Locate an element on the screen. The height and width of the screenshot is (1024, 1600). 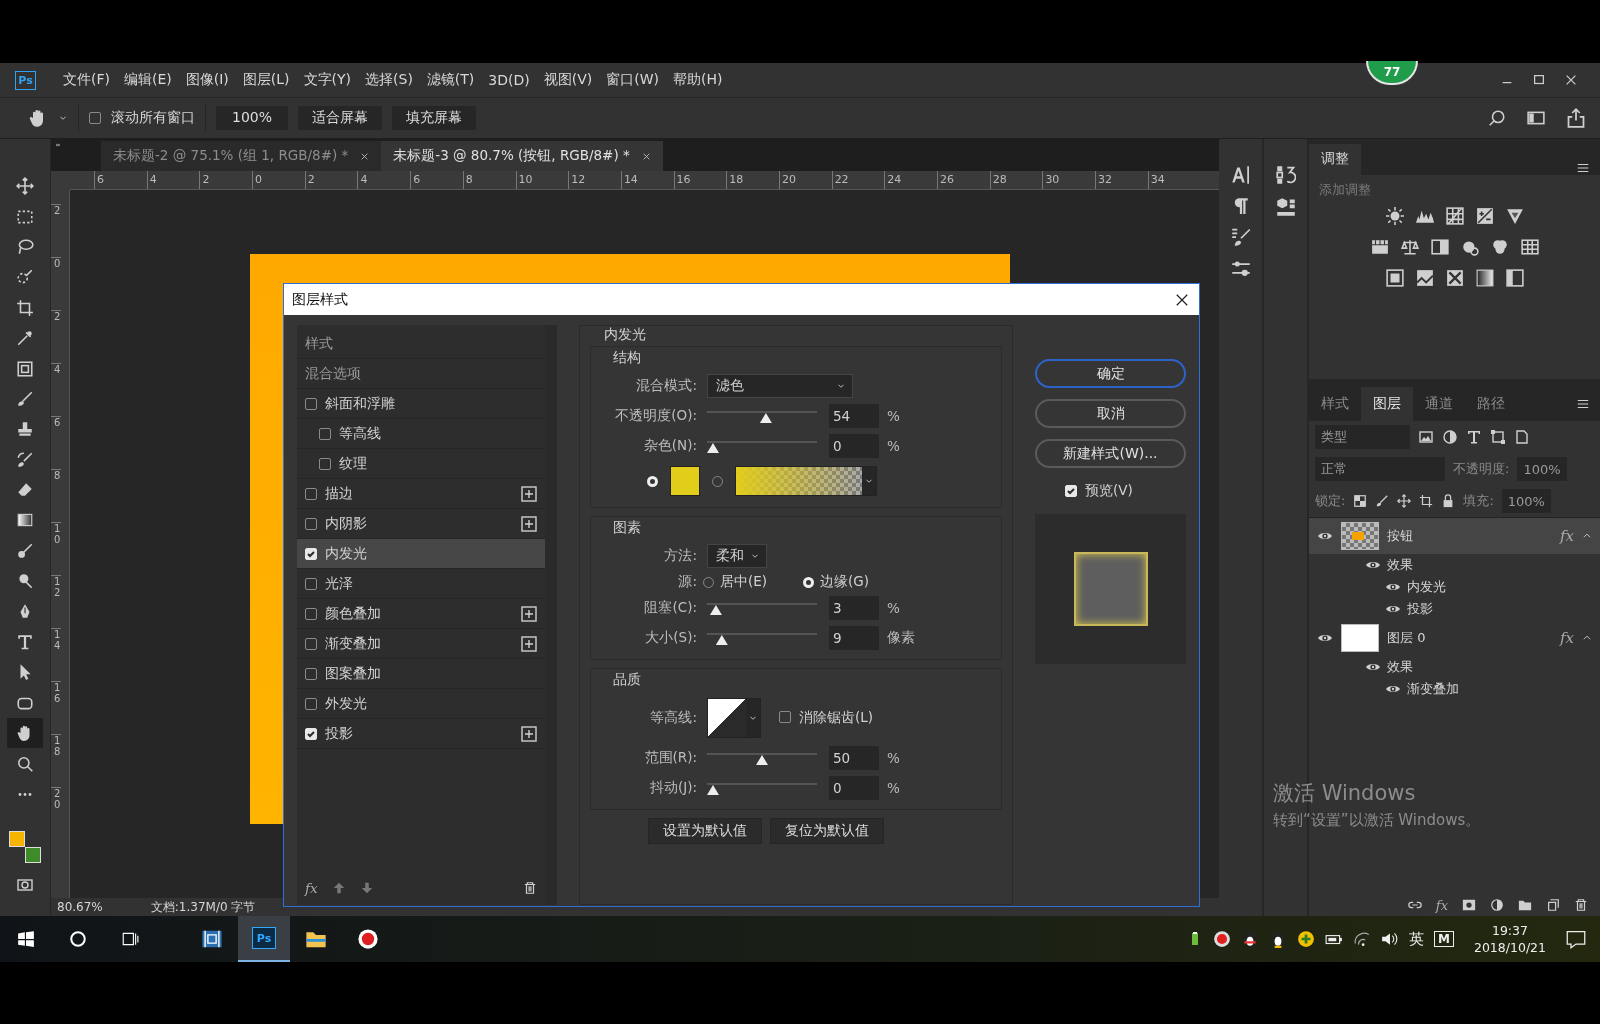
panel-tab: 图层 is located at coordinates (1387, 404).